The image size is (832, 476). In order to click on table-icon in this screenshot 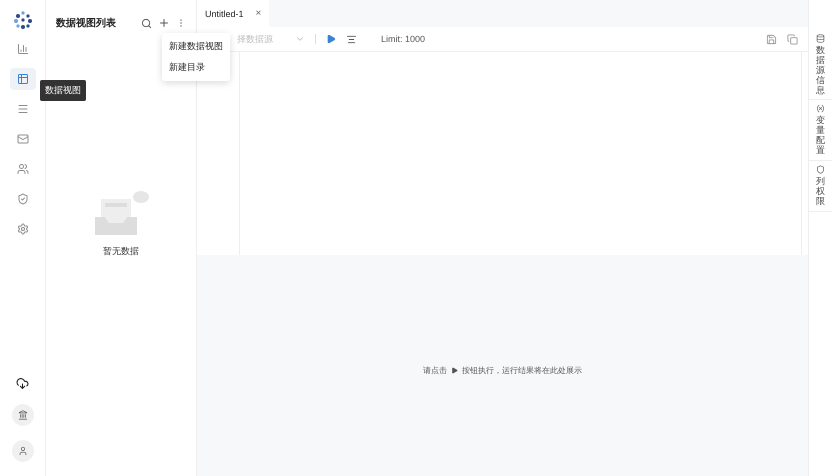, I will do `click(22, 79)`.